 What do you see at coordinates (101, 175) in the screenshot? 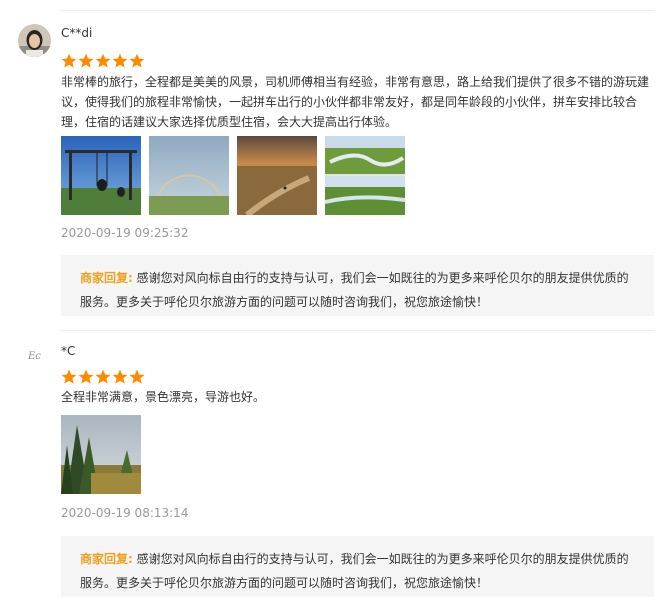
I see `swing-photo` at bounding box center [101, 175].